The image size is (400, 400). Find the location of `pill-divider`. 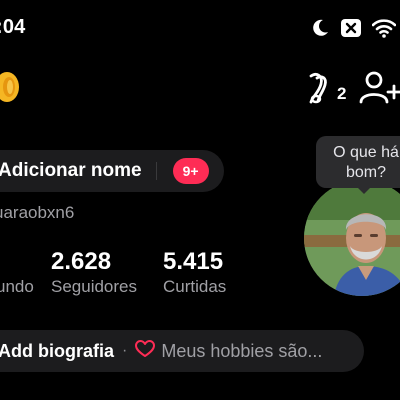

pill-divider is located at coordinates (156, 171).